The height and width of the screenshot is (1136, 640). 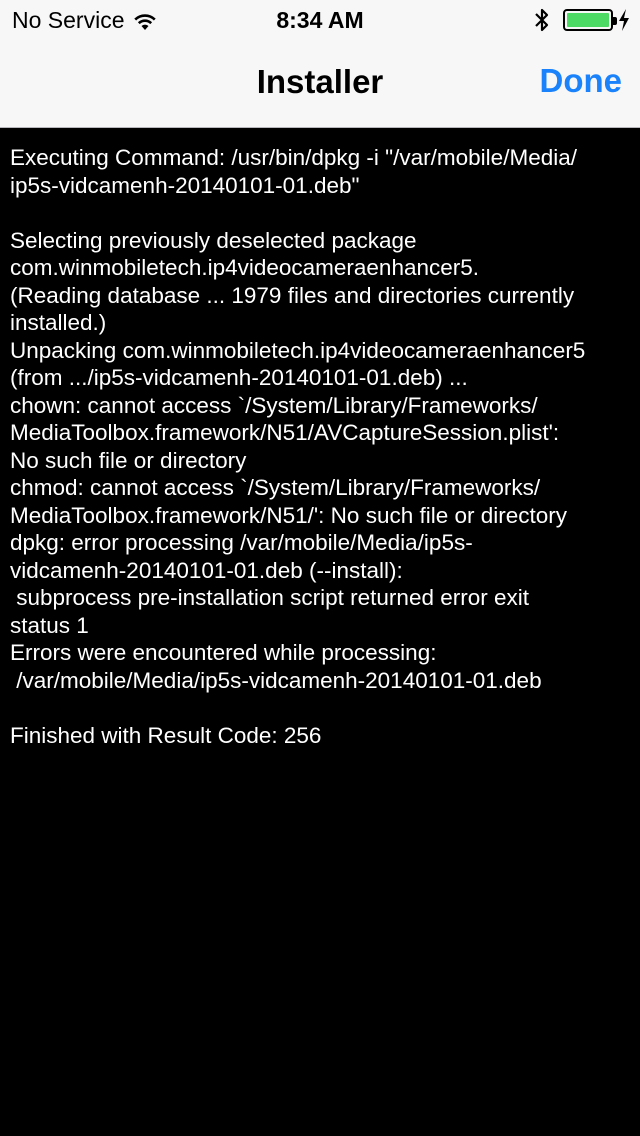 I want to click on charging-bolt-icon, so click(x=624, y=20).